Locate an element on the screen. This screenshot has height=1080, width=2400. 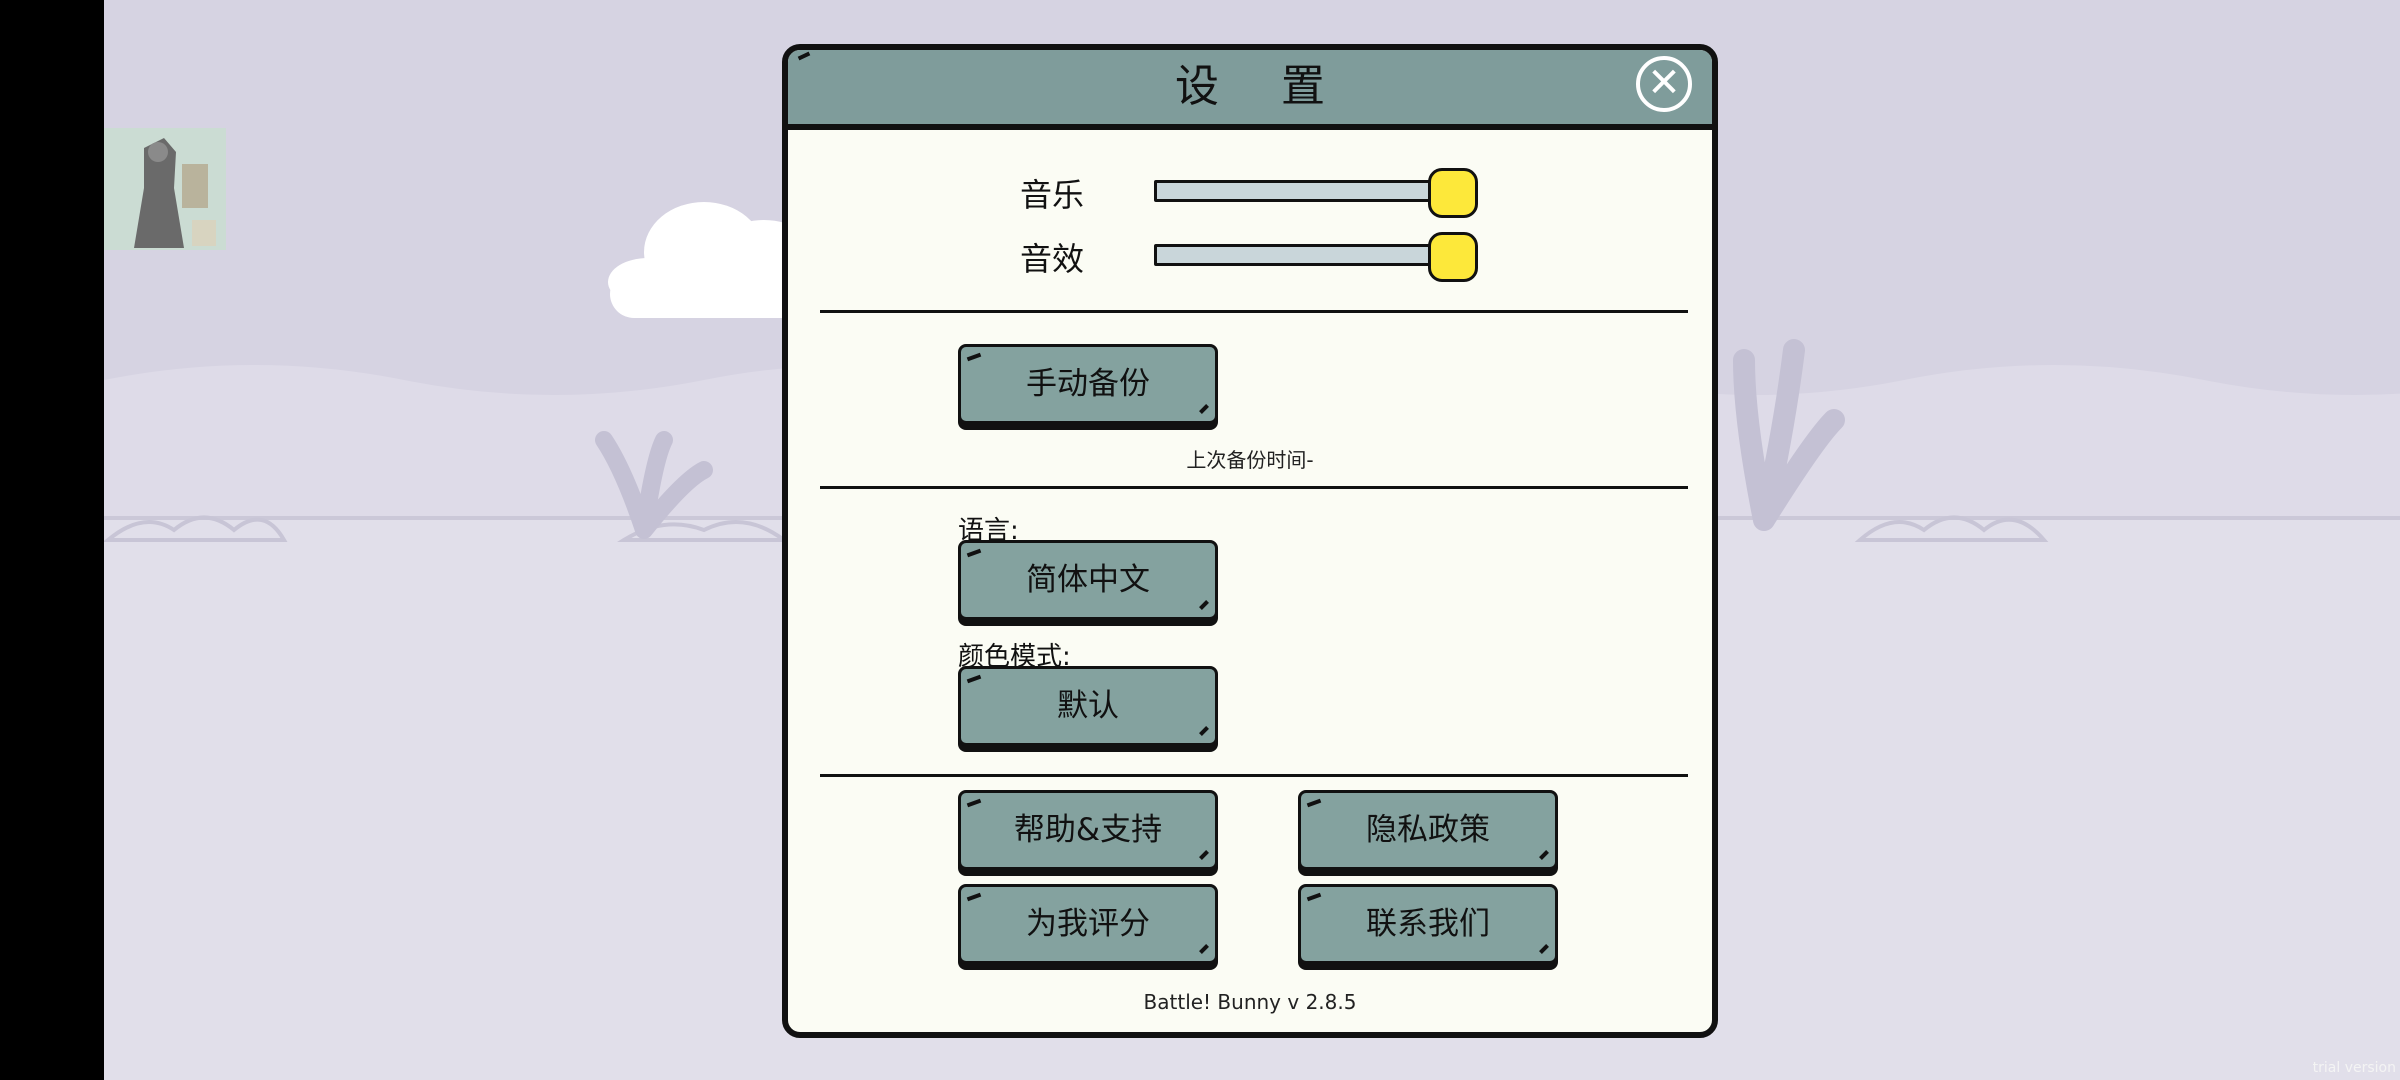
help-support-label: 帮助&支持 is located at coordinates (1088, 830).